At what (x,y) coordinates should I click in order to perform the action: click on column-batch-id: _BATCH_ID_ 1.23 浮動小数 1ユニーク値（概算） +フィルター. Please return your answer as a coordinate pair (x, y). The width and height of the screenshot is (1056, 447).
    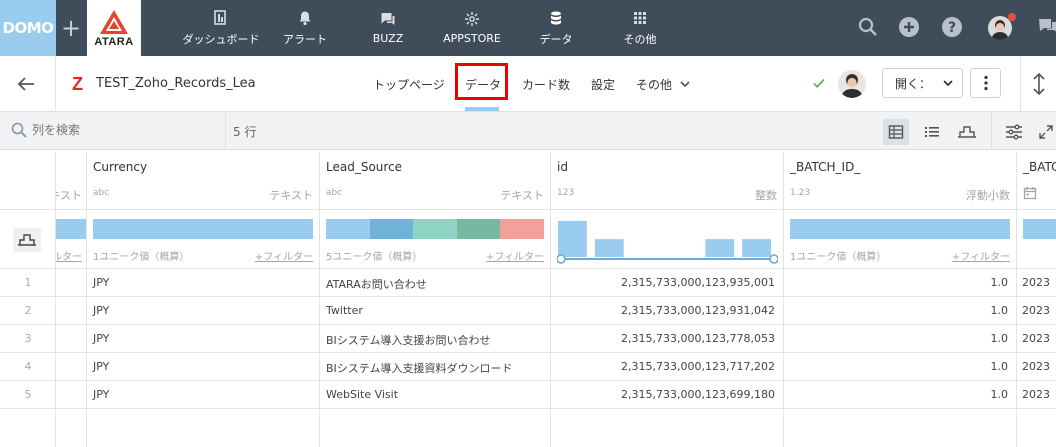
    Looking at the image, I should click on (900, 299).